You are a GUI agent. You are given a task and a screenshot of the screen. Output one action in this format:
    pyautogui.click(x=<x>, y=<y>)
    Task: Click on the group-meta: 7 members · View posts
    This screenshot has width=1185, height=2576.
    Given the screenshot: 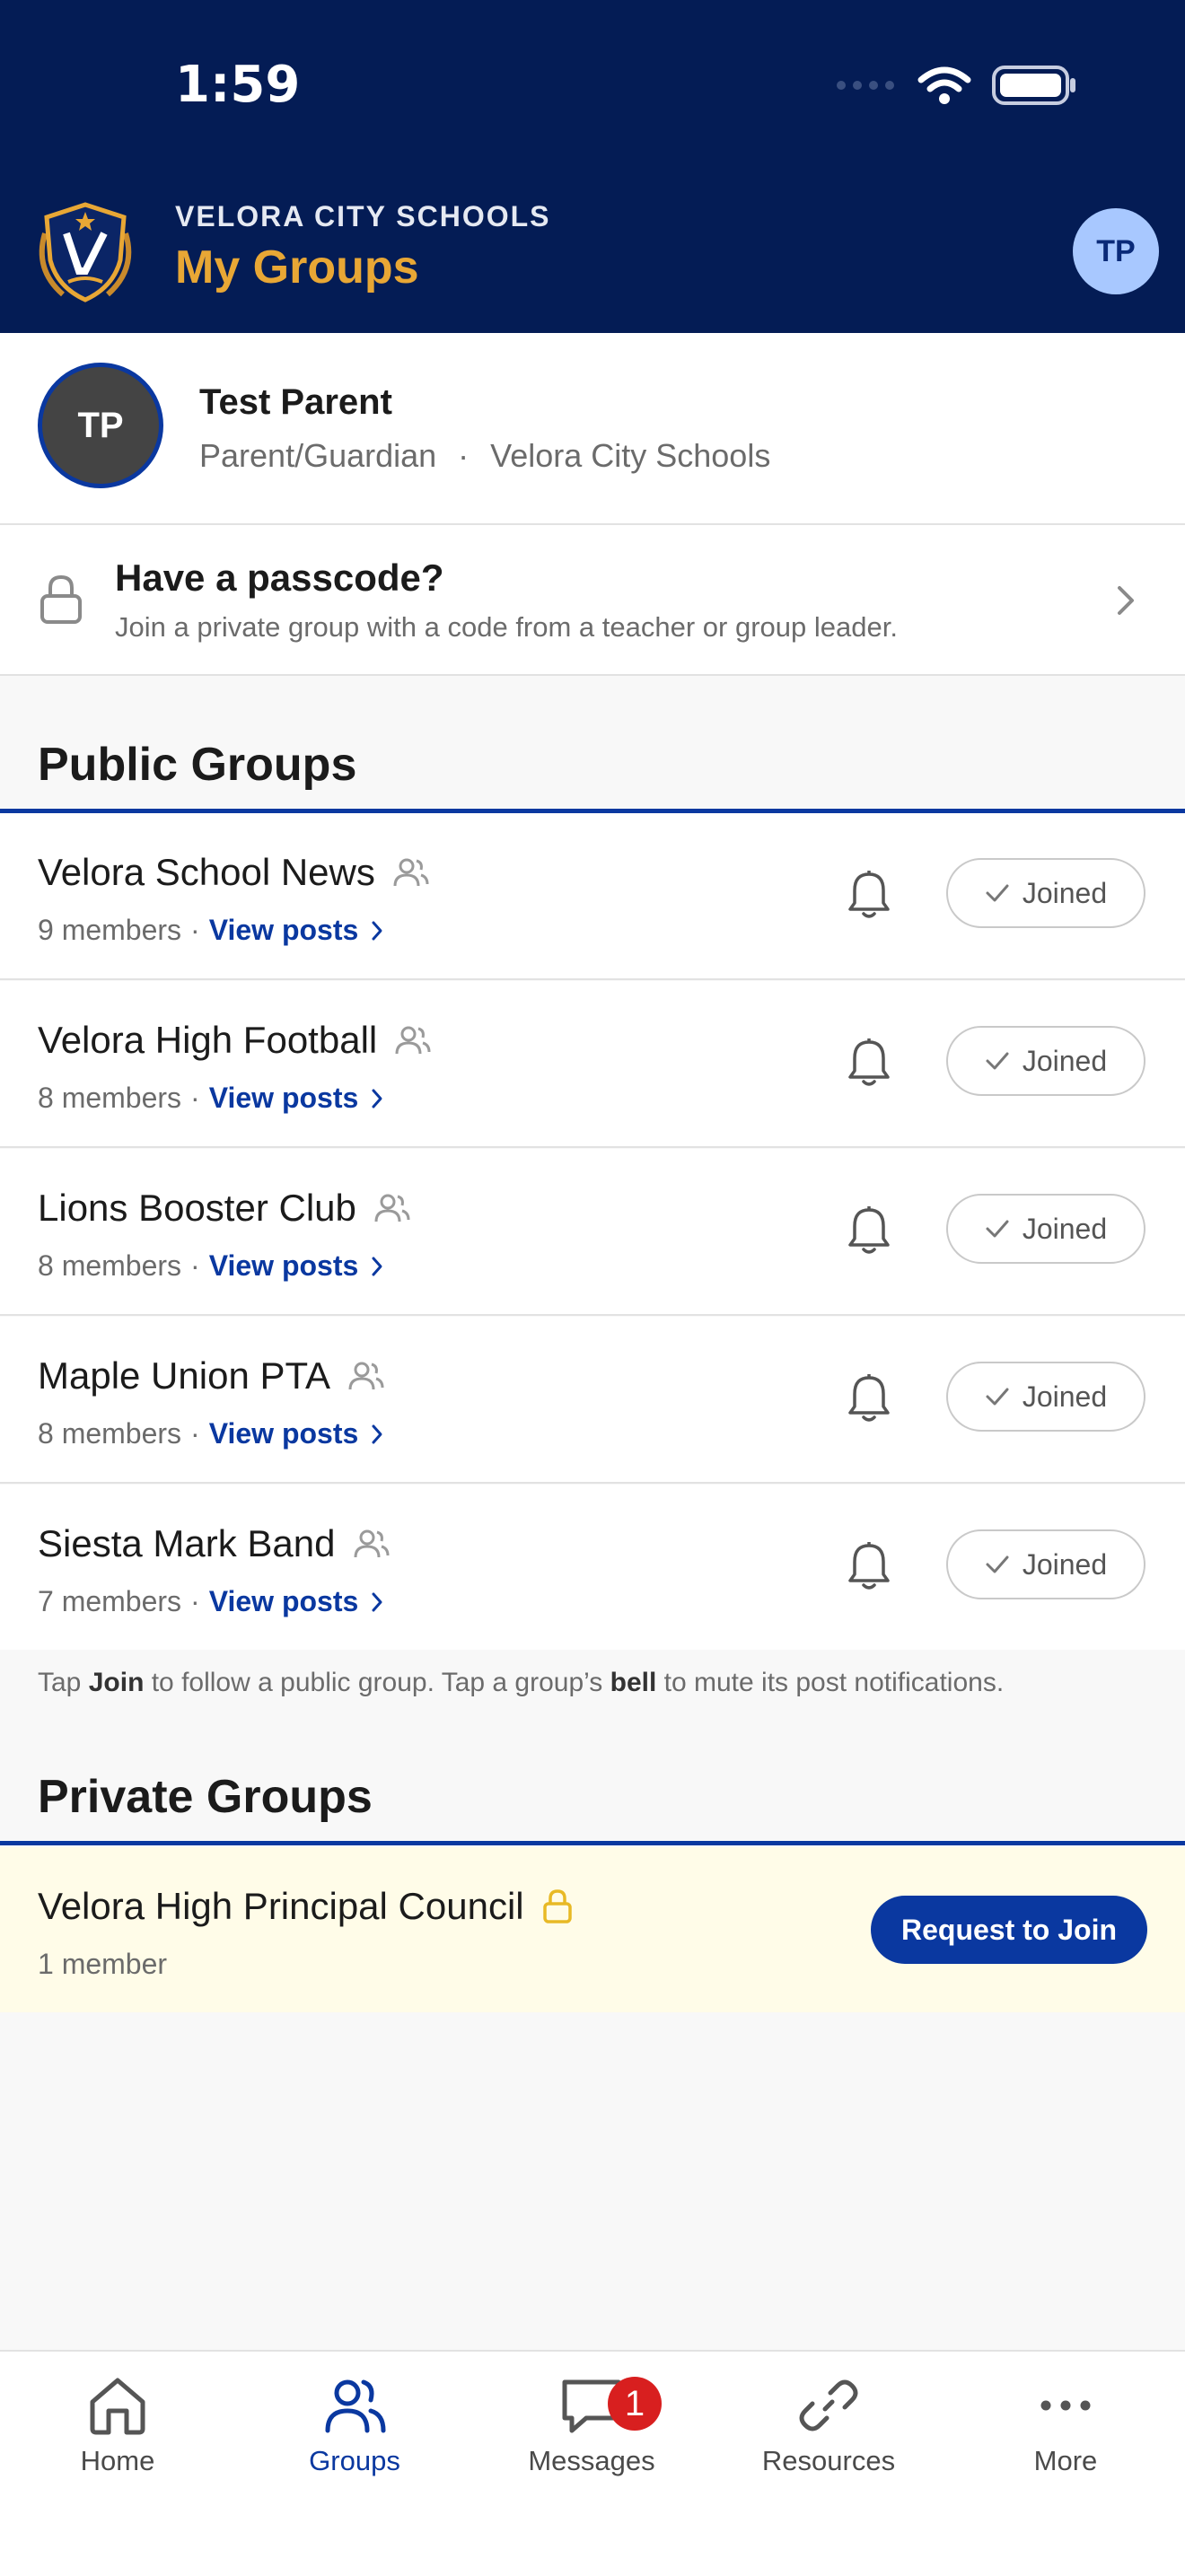 What is the action you would take?
    pyautogui.click(x=210, y=1601)
    